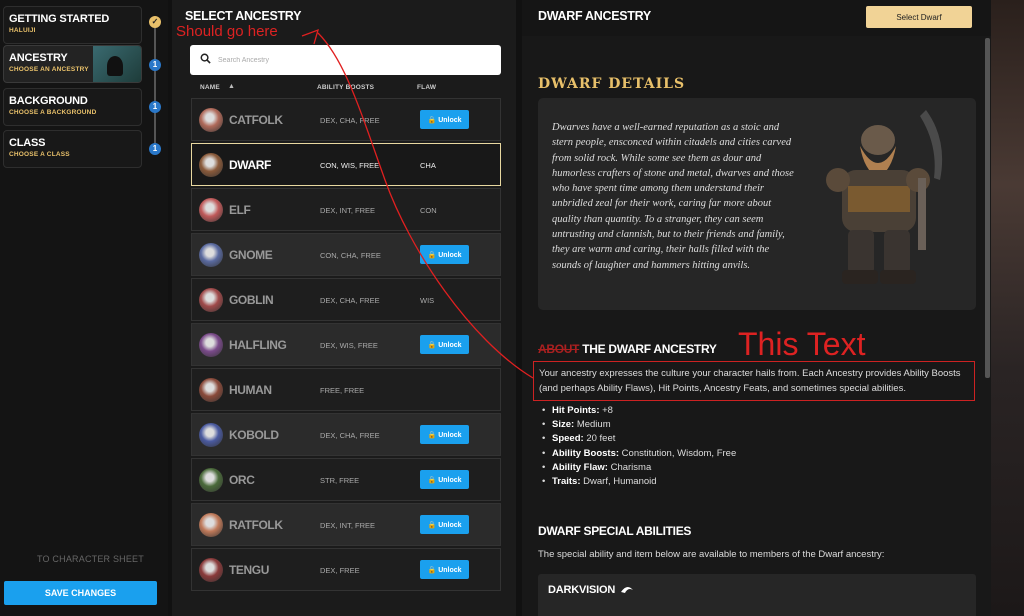 The width and height of the screenshot is (1024, 616). Describe the element at coordinates (231, 86) in the screenshot. I see `sort-icon: ▲` at that location.